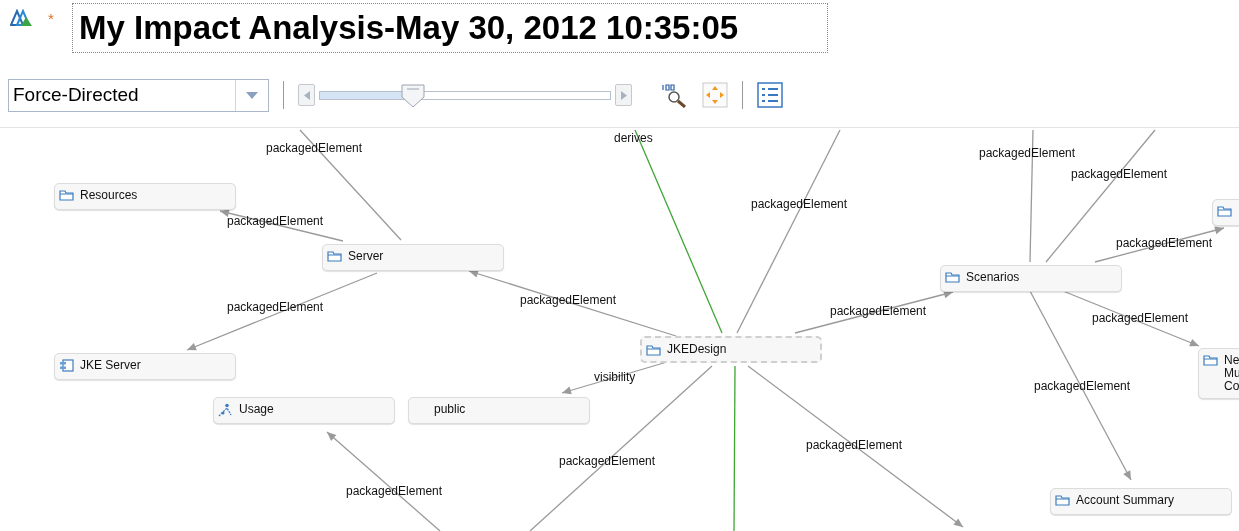  I want to click on left-arrow-icon, so click(306, 95).